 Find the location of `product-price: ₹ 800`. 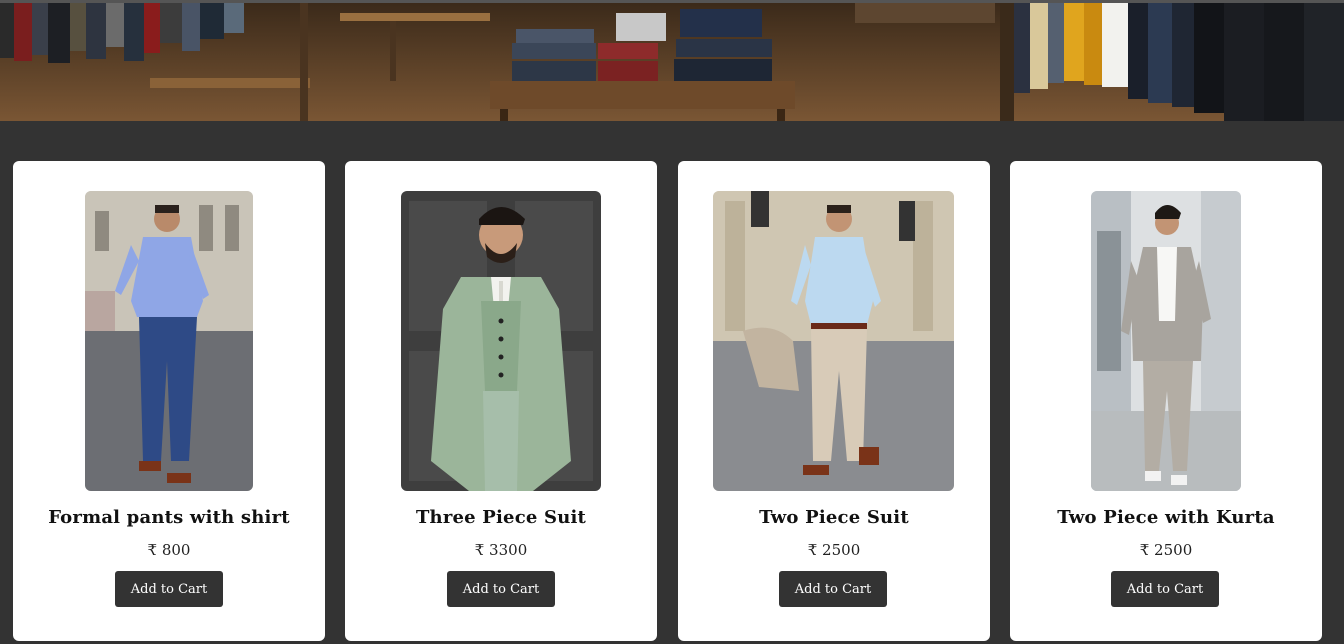

product-price: ₹ 800 is located at coordinates (169, 550).